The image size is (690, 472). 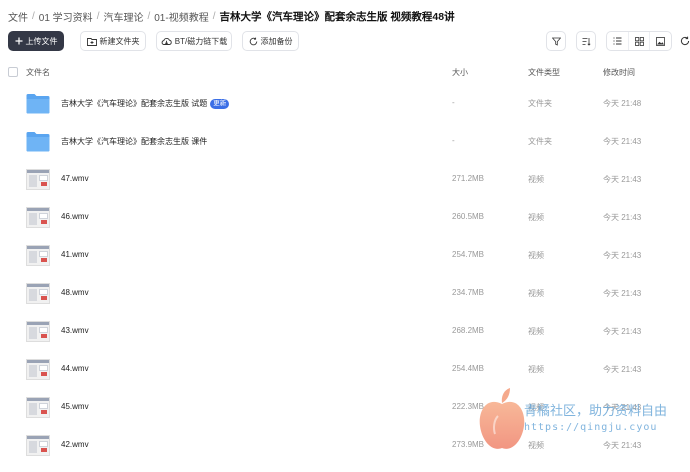 I want to click on file-name: 41.wmv, so click(x=75, y=254).